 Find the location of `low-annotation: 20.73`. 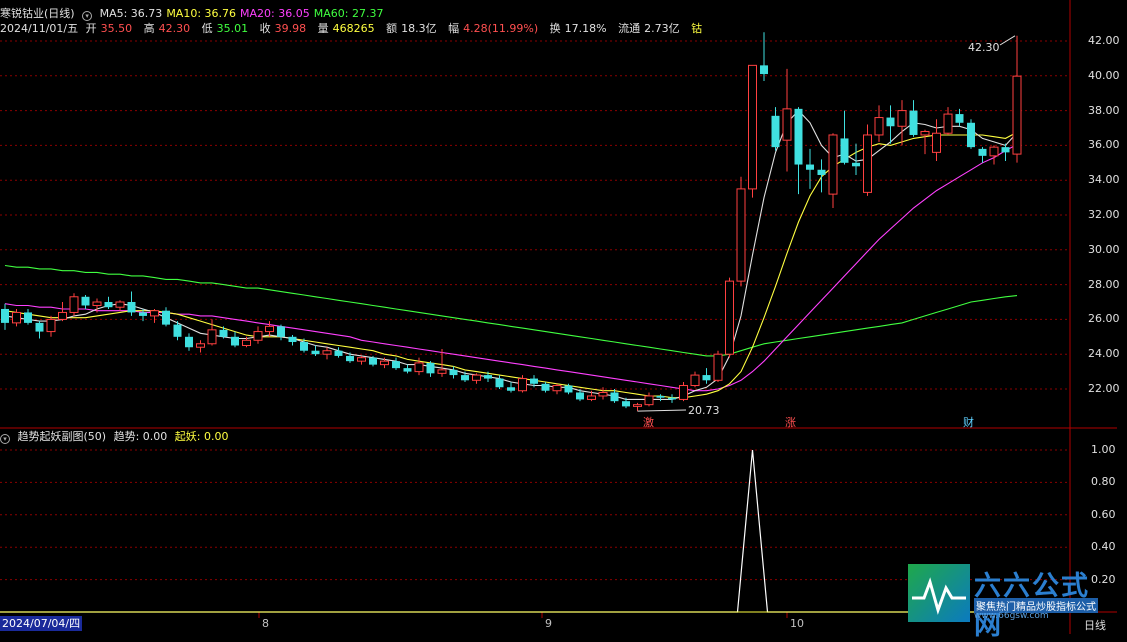

low-annotation: 20.73 is located at coordinates (704, 410).